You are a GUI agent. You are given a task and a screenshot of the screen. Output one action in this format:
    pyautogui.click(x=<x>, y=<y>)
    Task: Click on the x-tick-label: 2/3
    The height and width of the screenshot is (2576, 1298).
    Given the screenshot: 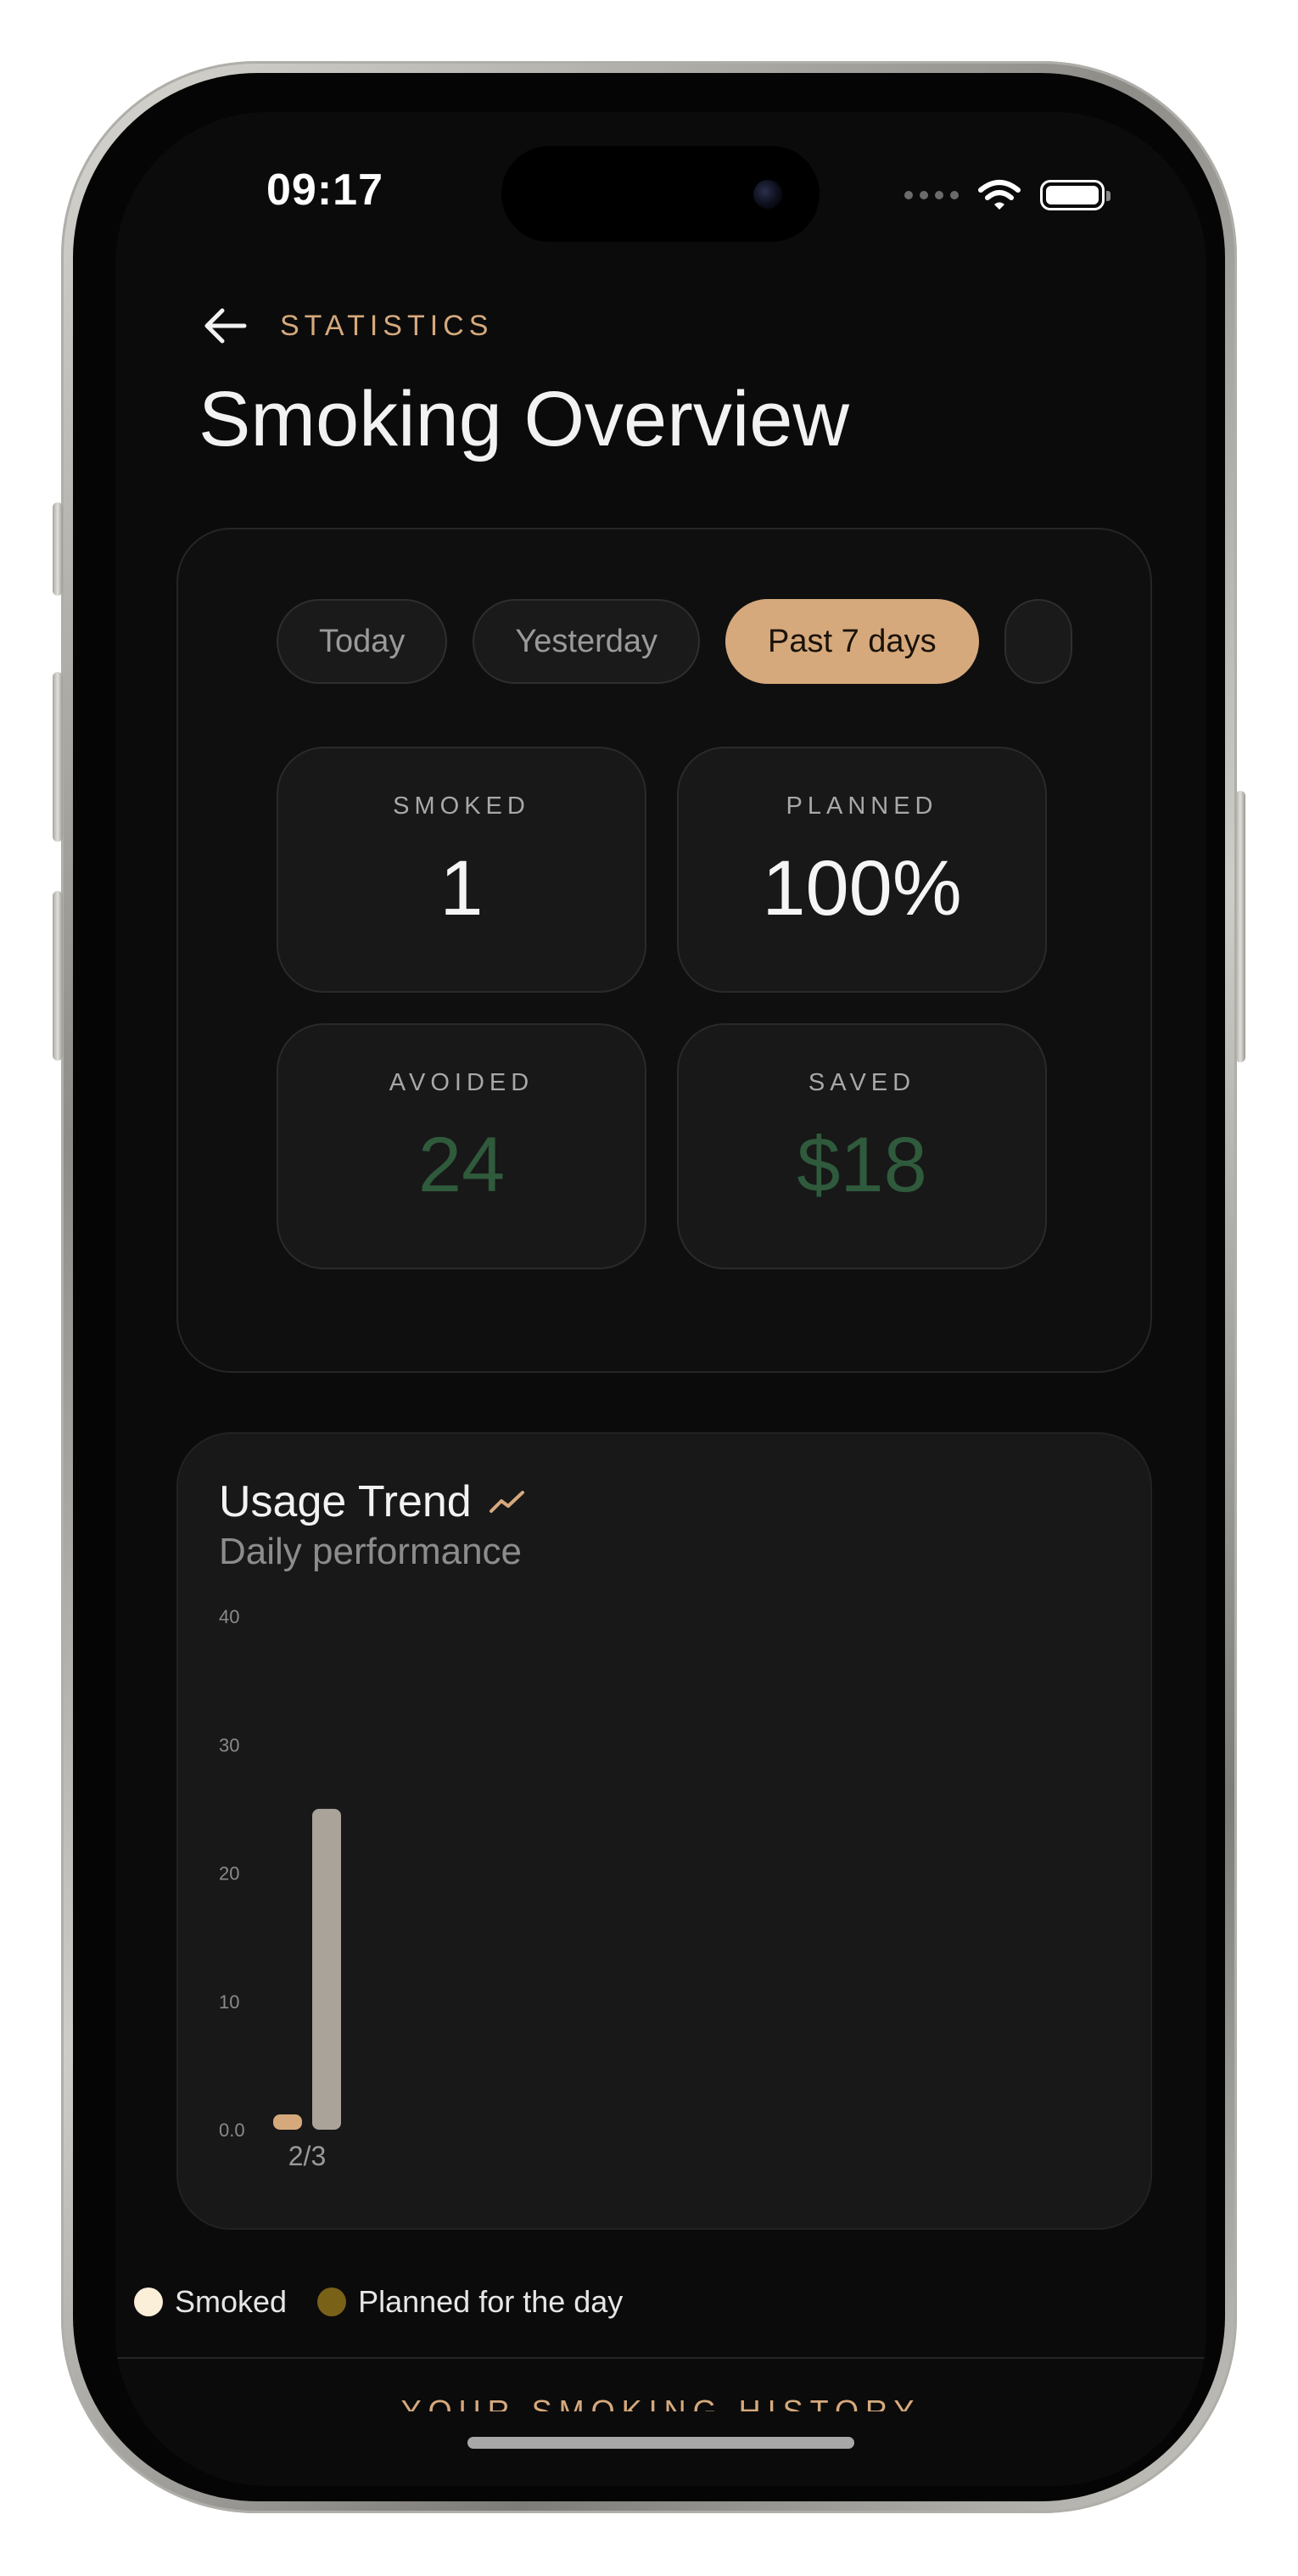 What is the action you would take?
    pyautogui.click(x=307, y=2156)
    